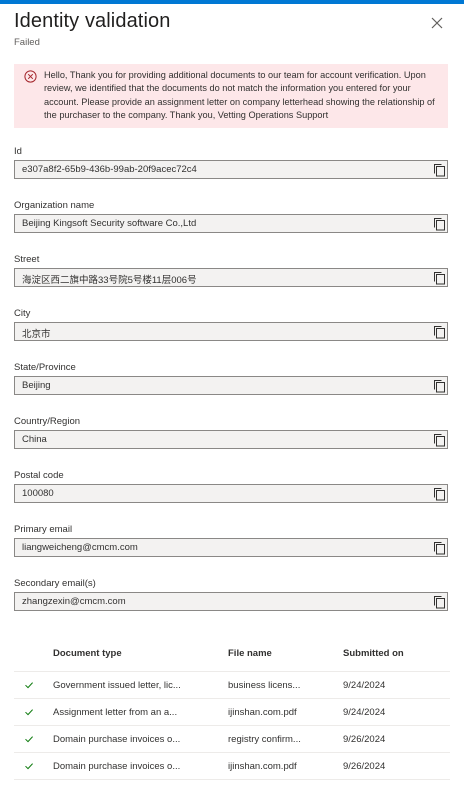 The height and width of the screenshot is (788, 464). What do you see at coordinates (92, 21) in the screenshot?
I see `panel-title: Identity validation` at bounding box center [92, 21].